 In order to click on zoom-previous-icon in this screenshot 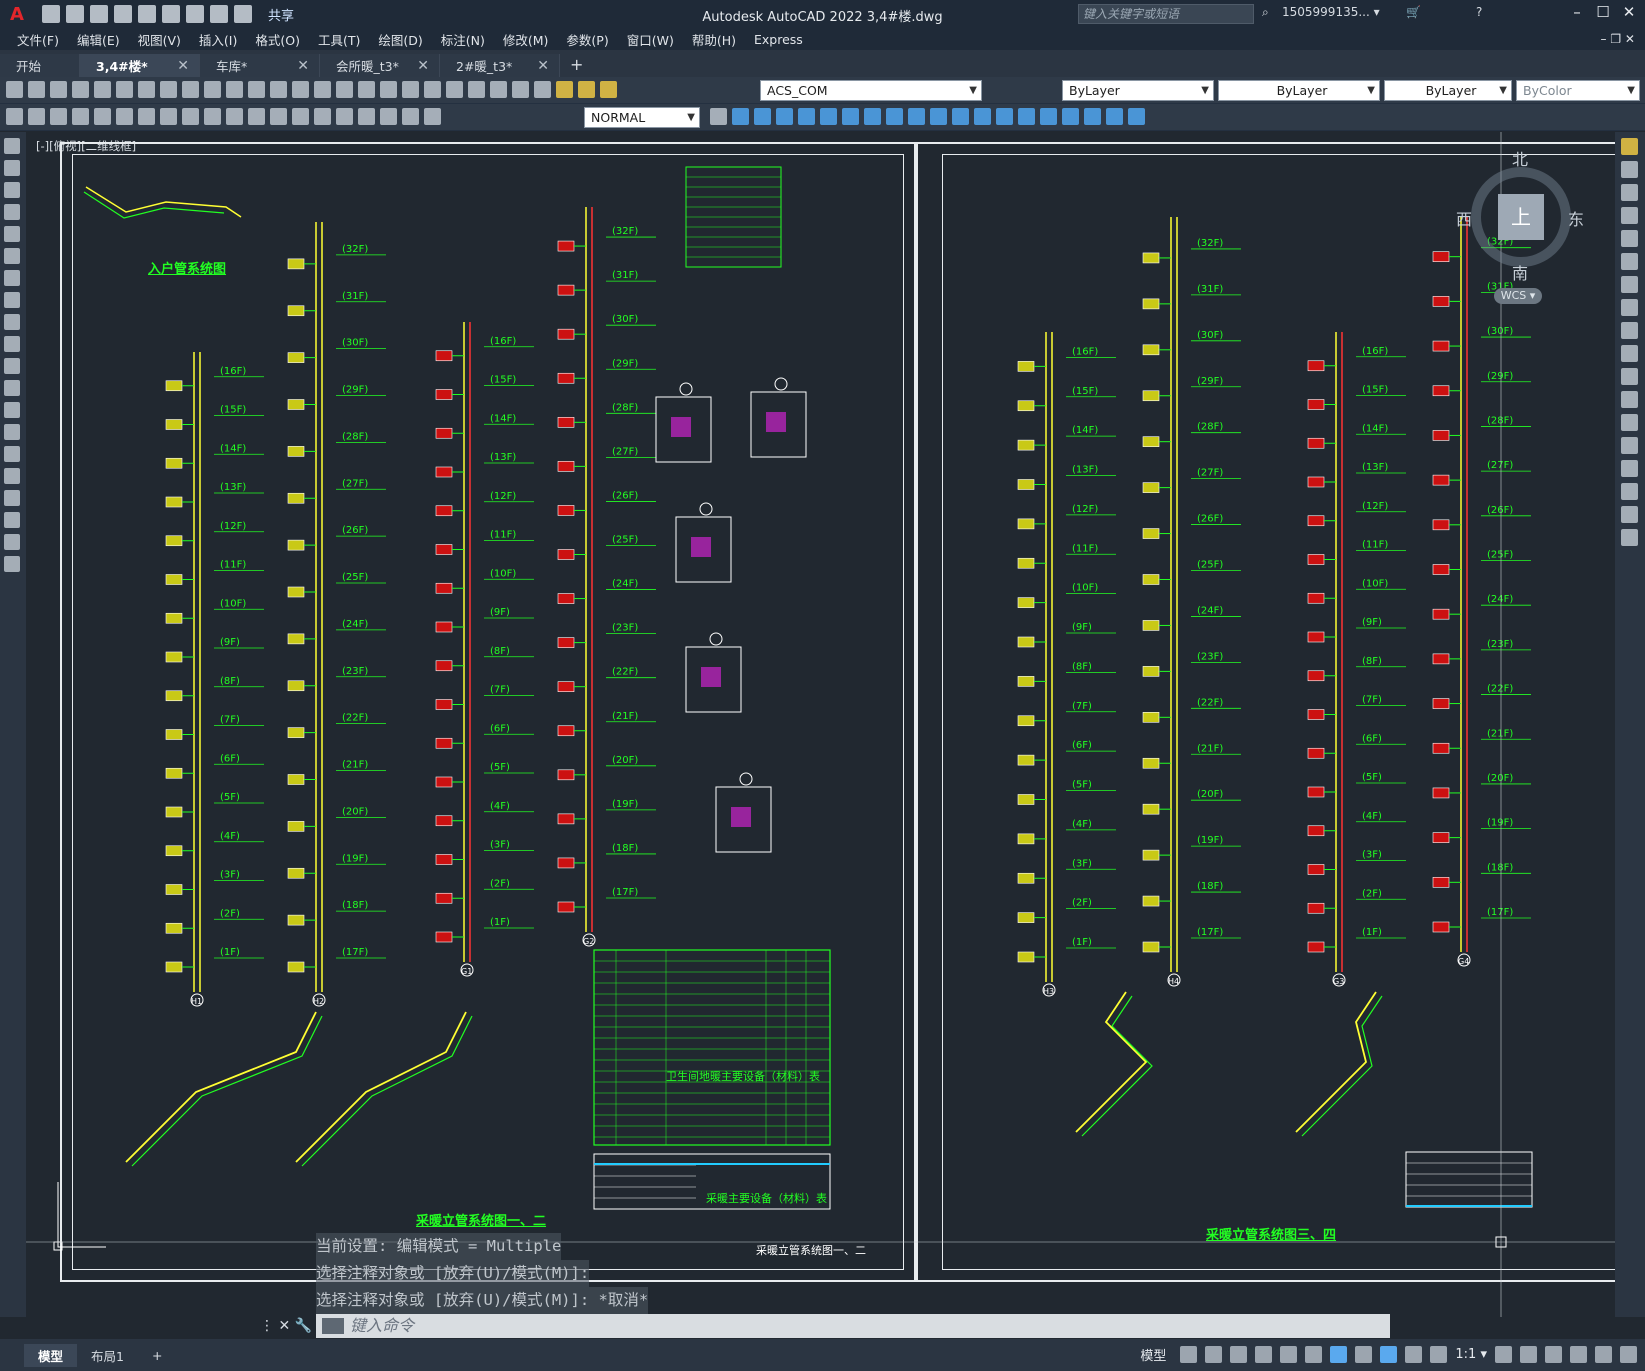, I will do `click(366, 89)`.